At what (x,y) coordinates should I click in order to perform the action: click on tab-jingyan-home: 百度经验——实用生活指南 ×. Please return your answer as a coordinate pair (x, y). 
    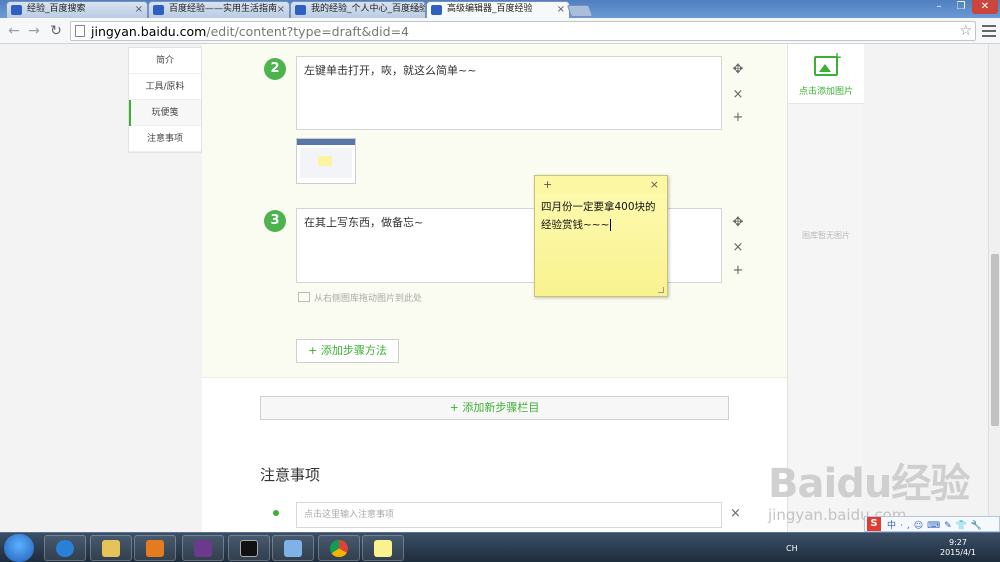
    Looking at the image, I should click on (219, 9).